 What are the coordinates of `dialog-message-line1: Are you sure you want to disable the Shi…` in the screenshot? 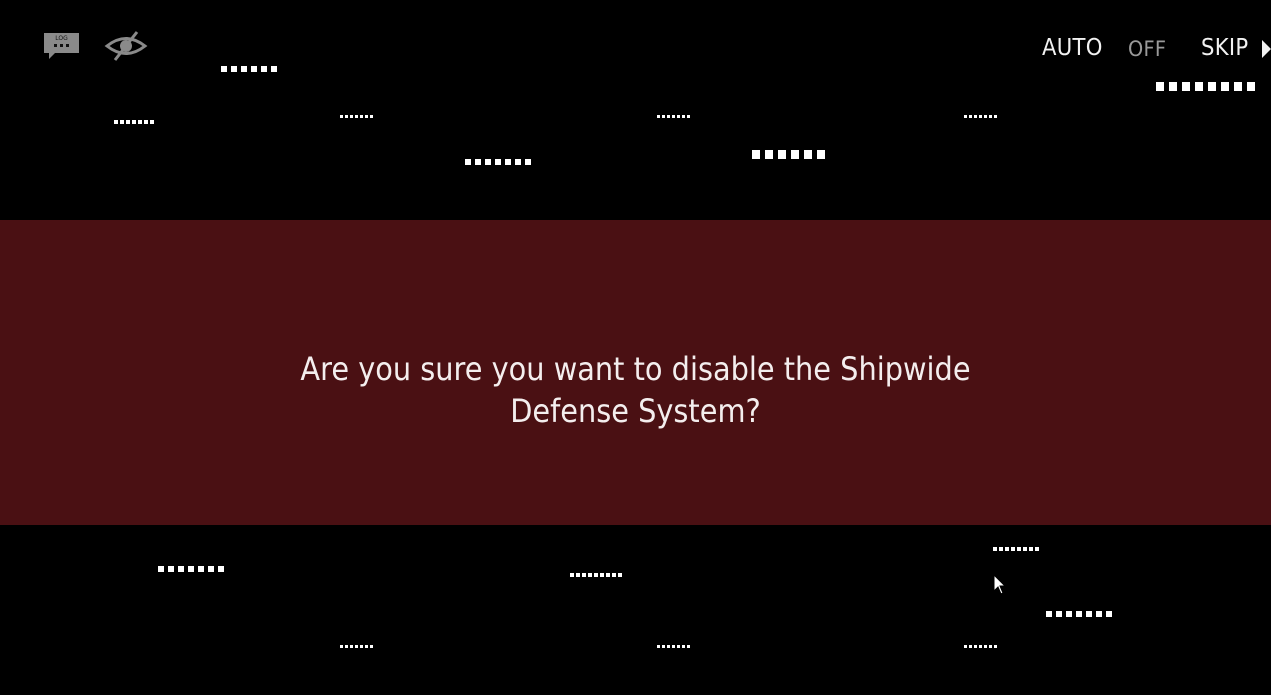 It's located at (635, 369).